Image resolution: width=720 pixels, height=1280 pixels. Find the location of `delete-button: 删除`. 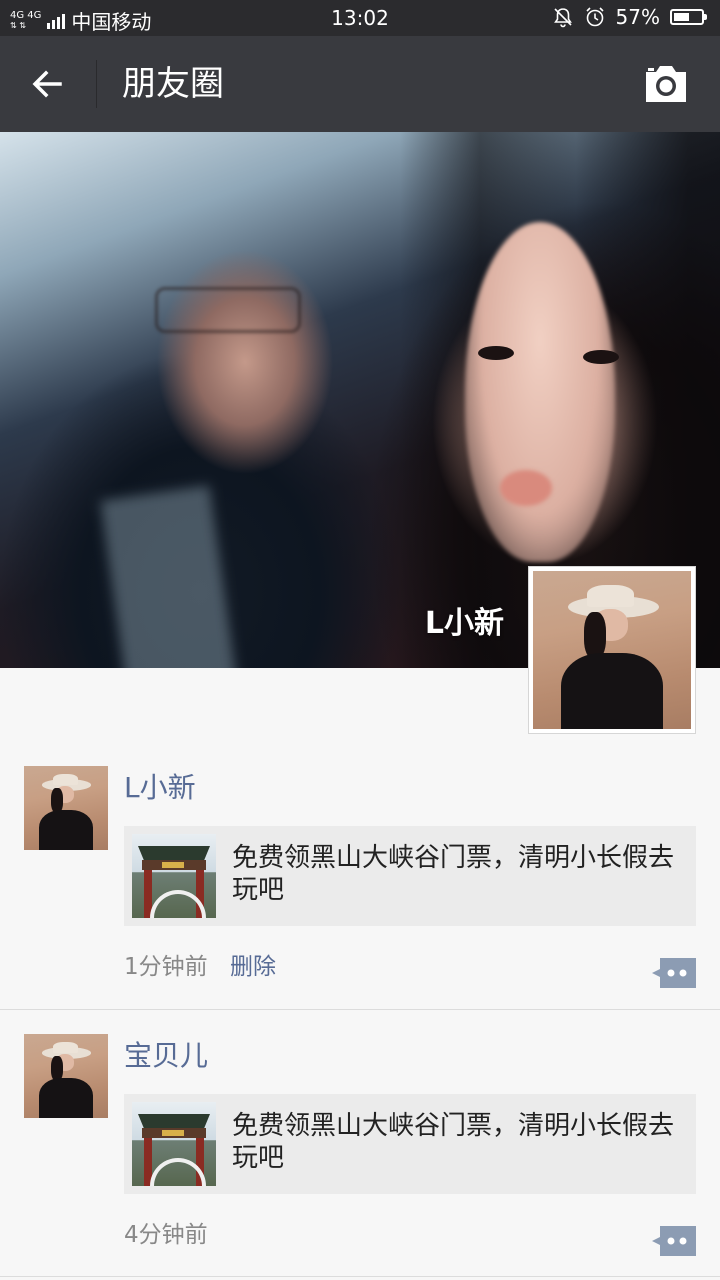

delete-button: 删除 is located at coordinates (253, 967).